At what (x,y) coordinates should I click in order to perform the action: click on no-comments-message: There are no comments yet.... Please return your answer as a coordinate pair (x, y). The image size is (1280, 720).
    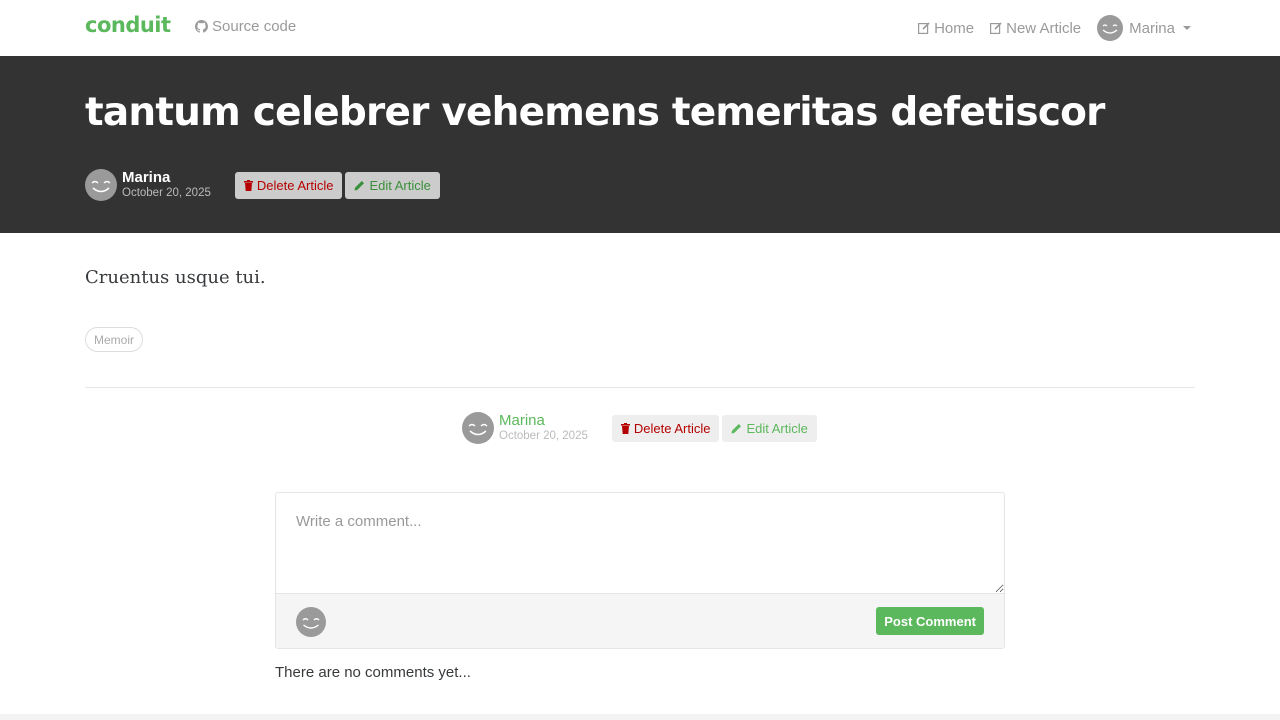
    Looking at the image, I should click on (373, 672).